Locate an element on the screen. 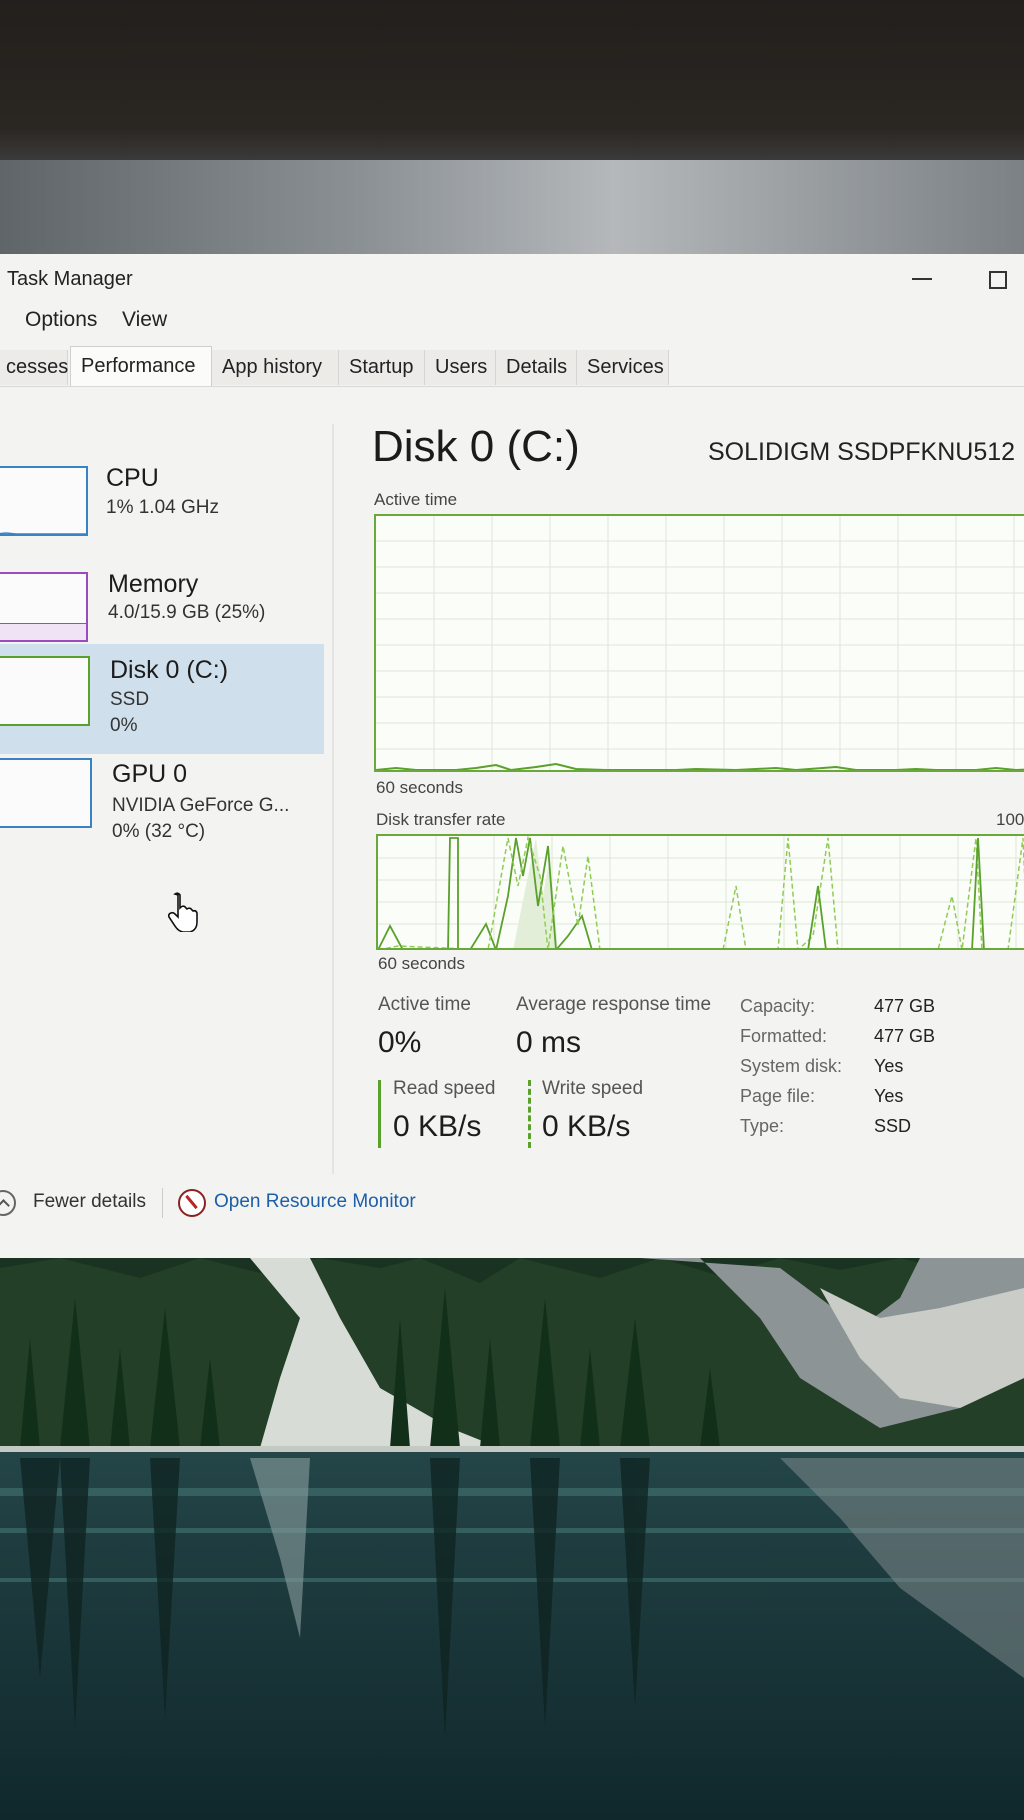  transfer-rate-chart is located at coordinates (700, 892).